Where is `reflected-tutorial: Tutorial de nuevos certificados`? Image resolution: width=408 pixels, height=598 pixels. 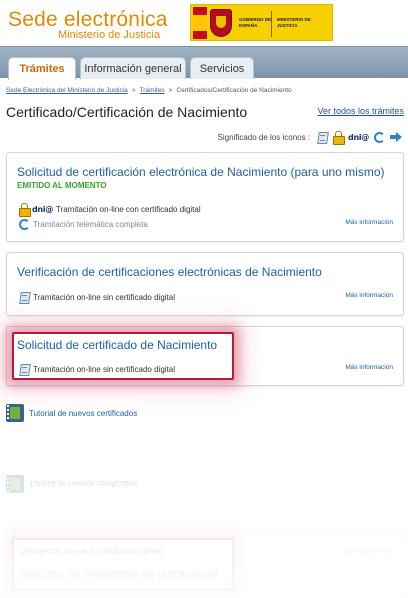
reflected-tutorial: Tutorial de nuevos certificados is located at coordinates (71, 484).